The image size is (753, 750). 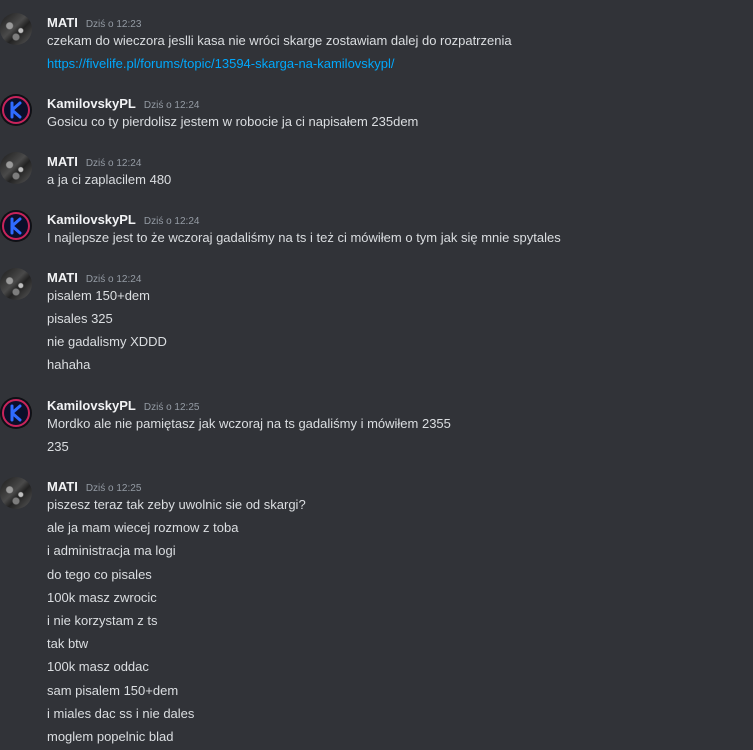 What do you see at coordinates (68, 643) in the screenshot?
I see `message-text: tak btw` at bounding box center [68, 643].